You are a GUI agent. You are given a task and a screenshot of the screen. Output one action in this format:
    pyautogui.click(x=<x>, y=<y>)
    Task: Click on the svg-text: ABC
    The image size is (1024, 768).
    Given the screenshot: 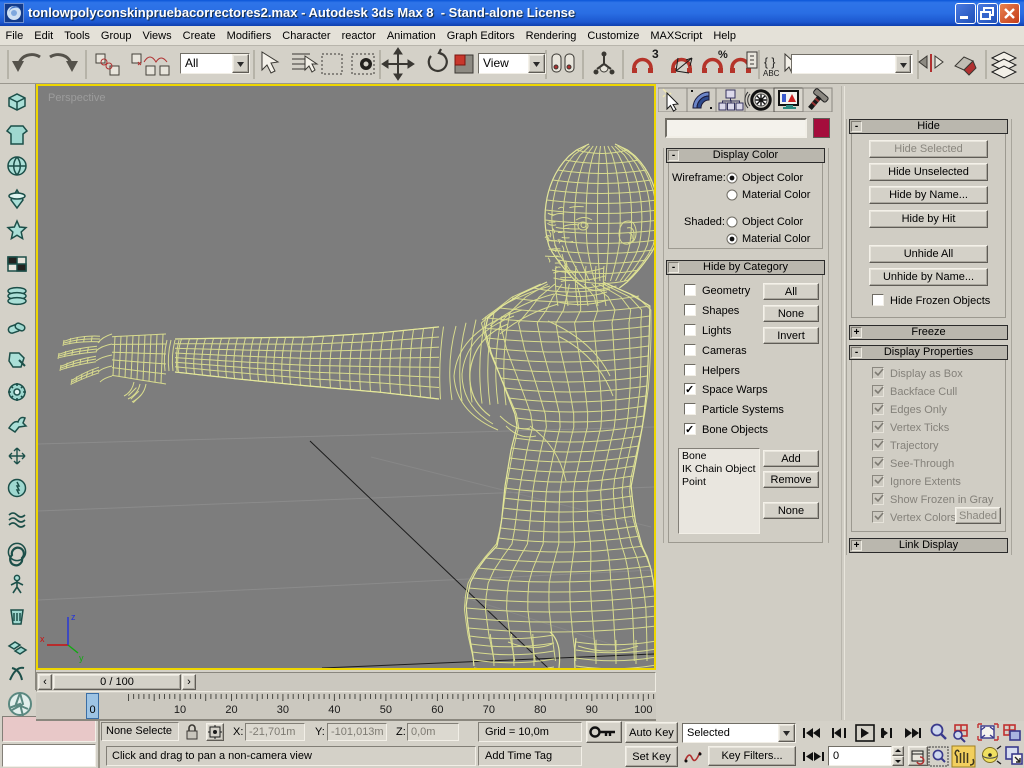 What is the action you would take?
    pyautogui.click(x=771, y=73)
    